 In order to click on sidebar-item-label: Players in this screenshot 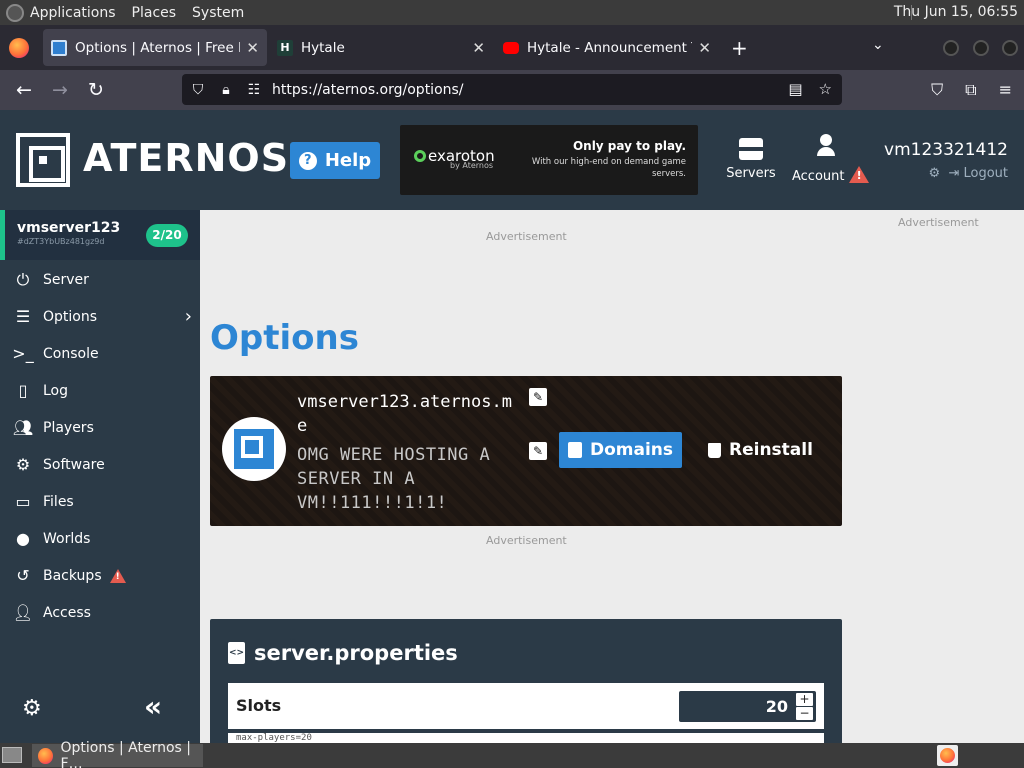, I will do `click(68, 427)`.